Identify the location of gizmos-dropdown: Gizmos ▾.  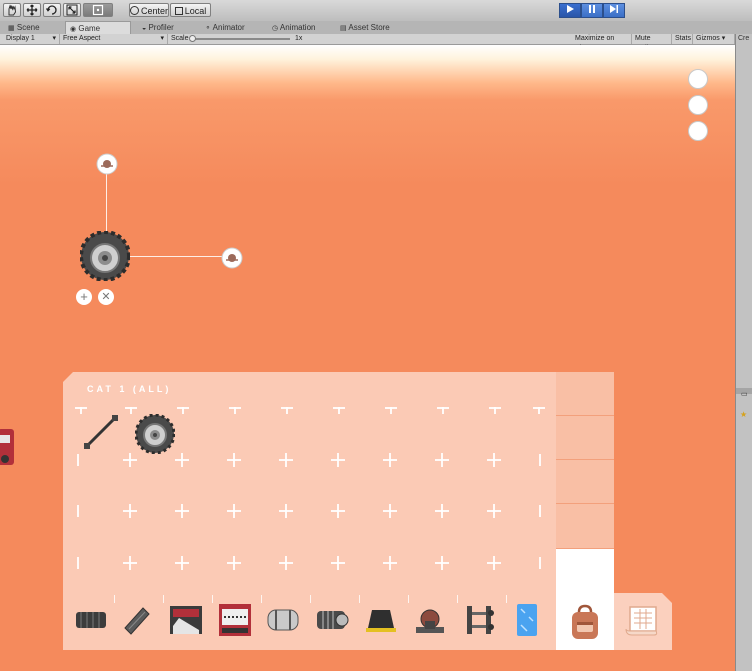
(714, 39).